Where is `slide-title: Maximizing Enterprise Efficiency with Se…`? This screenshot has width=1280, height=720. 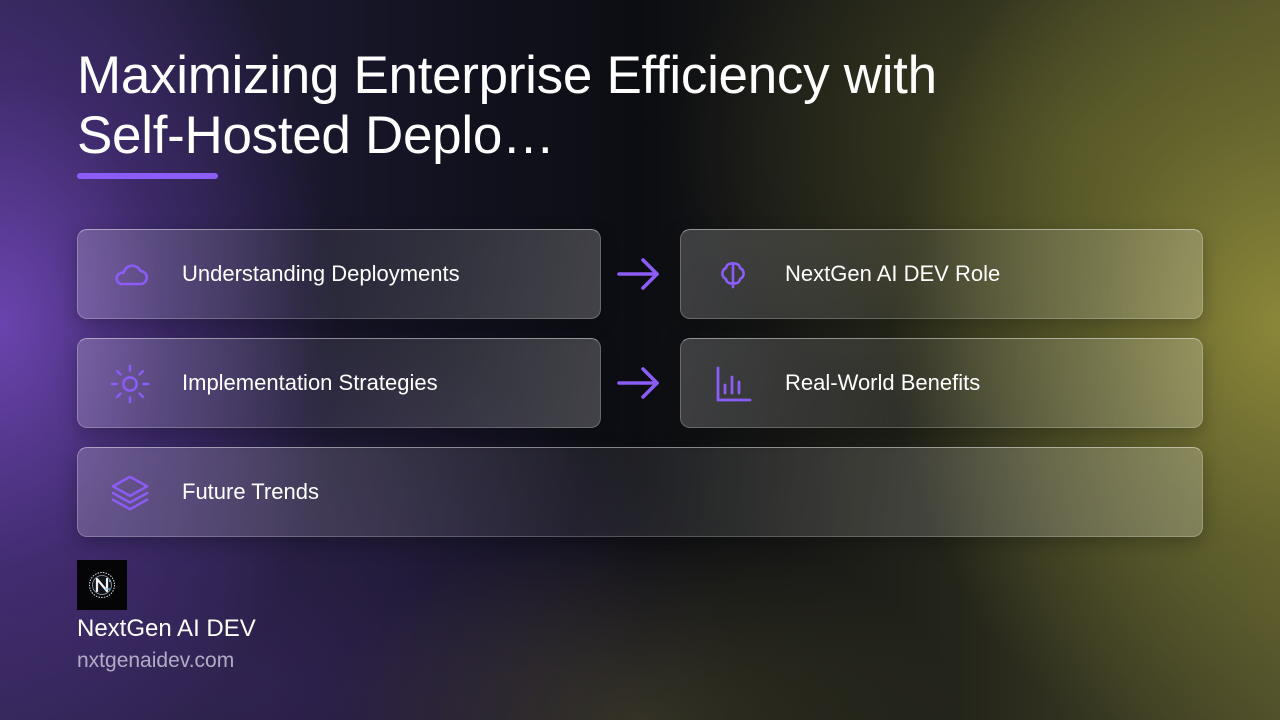
slide-title: Maximizing Enterprise Efficiency with Se… is located at coordinates (547, 106).